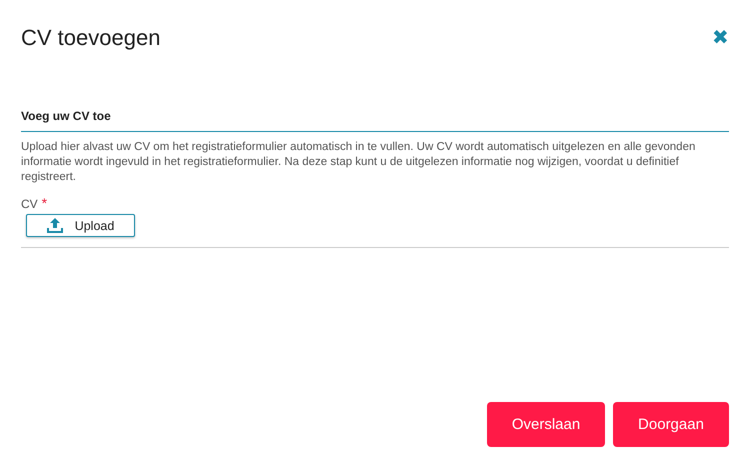  Describe the element at coordinates (54, 225) in the screenshot. I see `upload-icon` at that location.